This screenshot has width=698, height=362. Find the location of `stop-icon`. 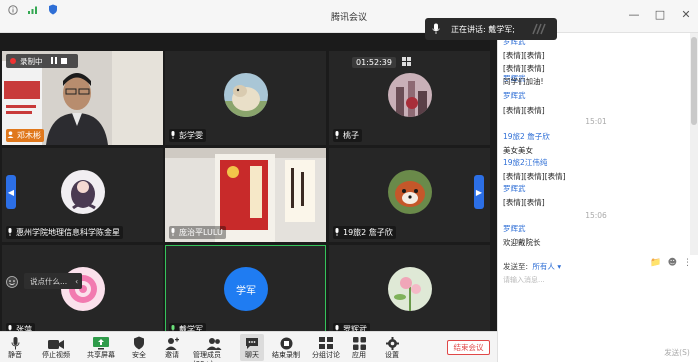

stop-icon is located at coordinates (63, 61).